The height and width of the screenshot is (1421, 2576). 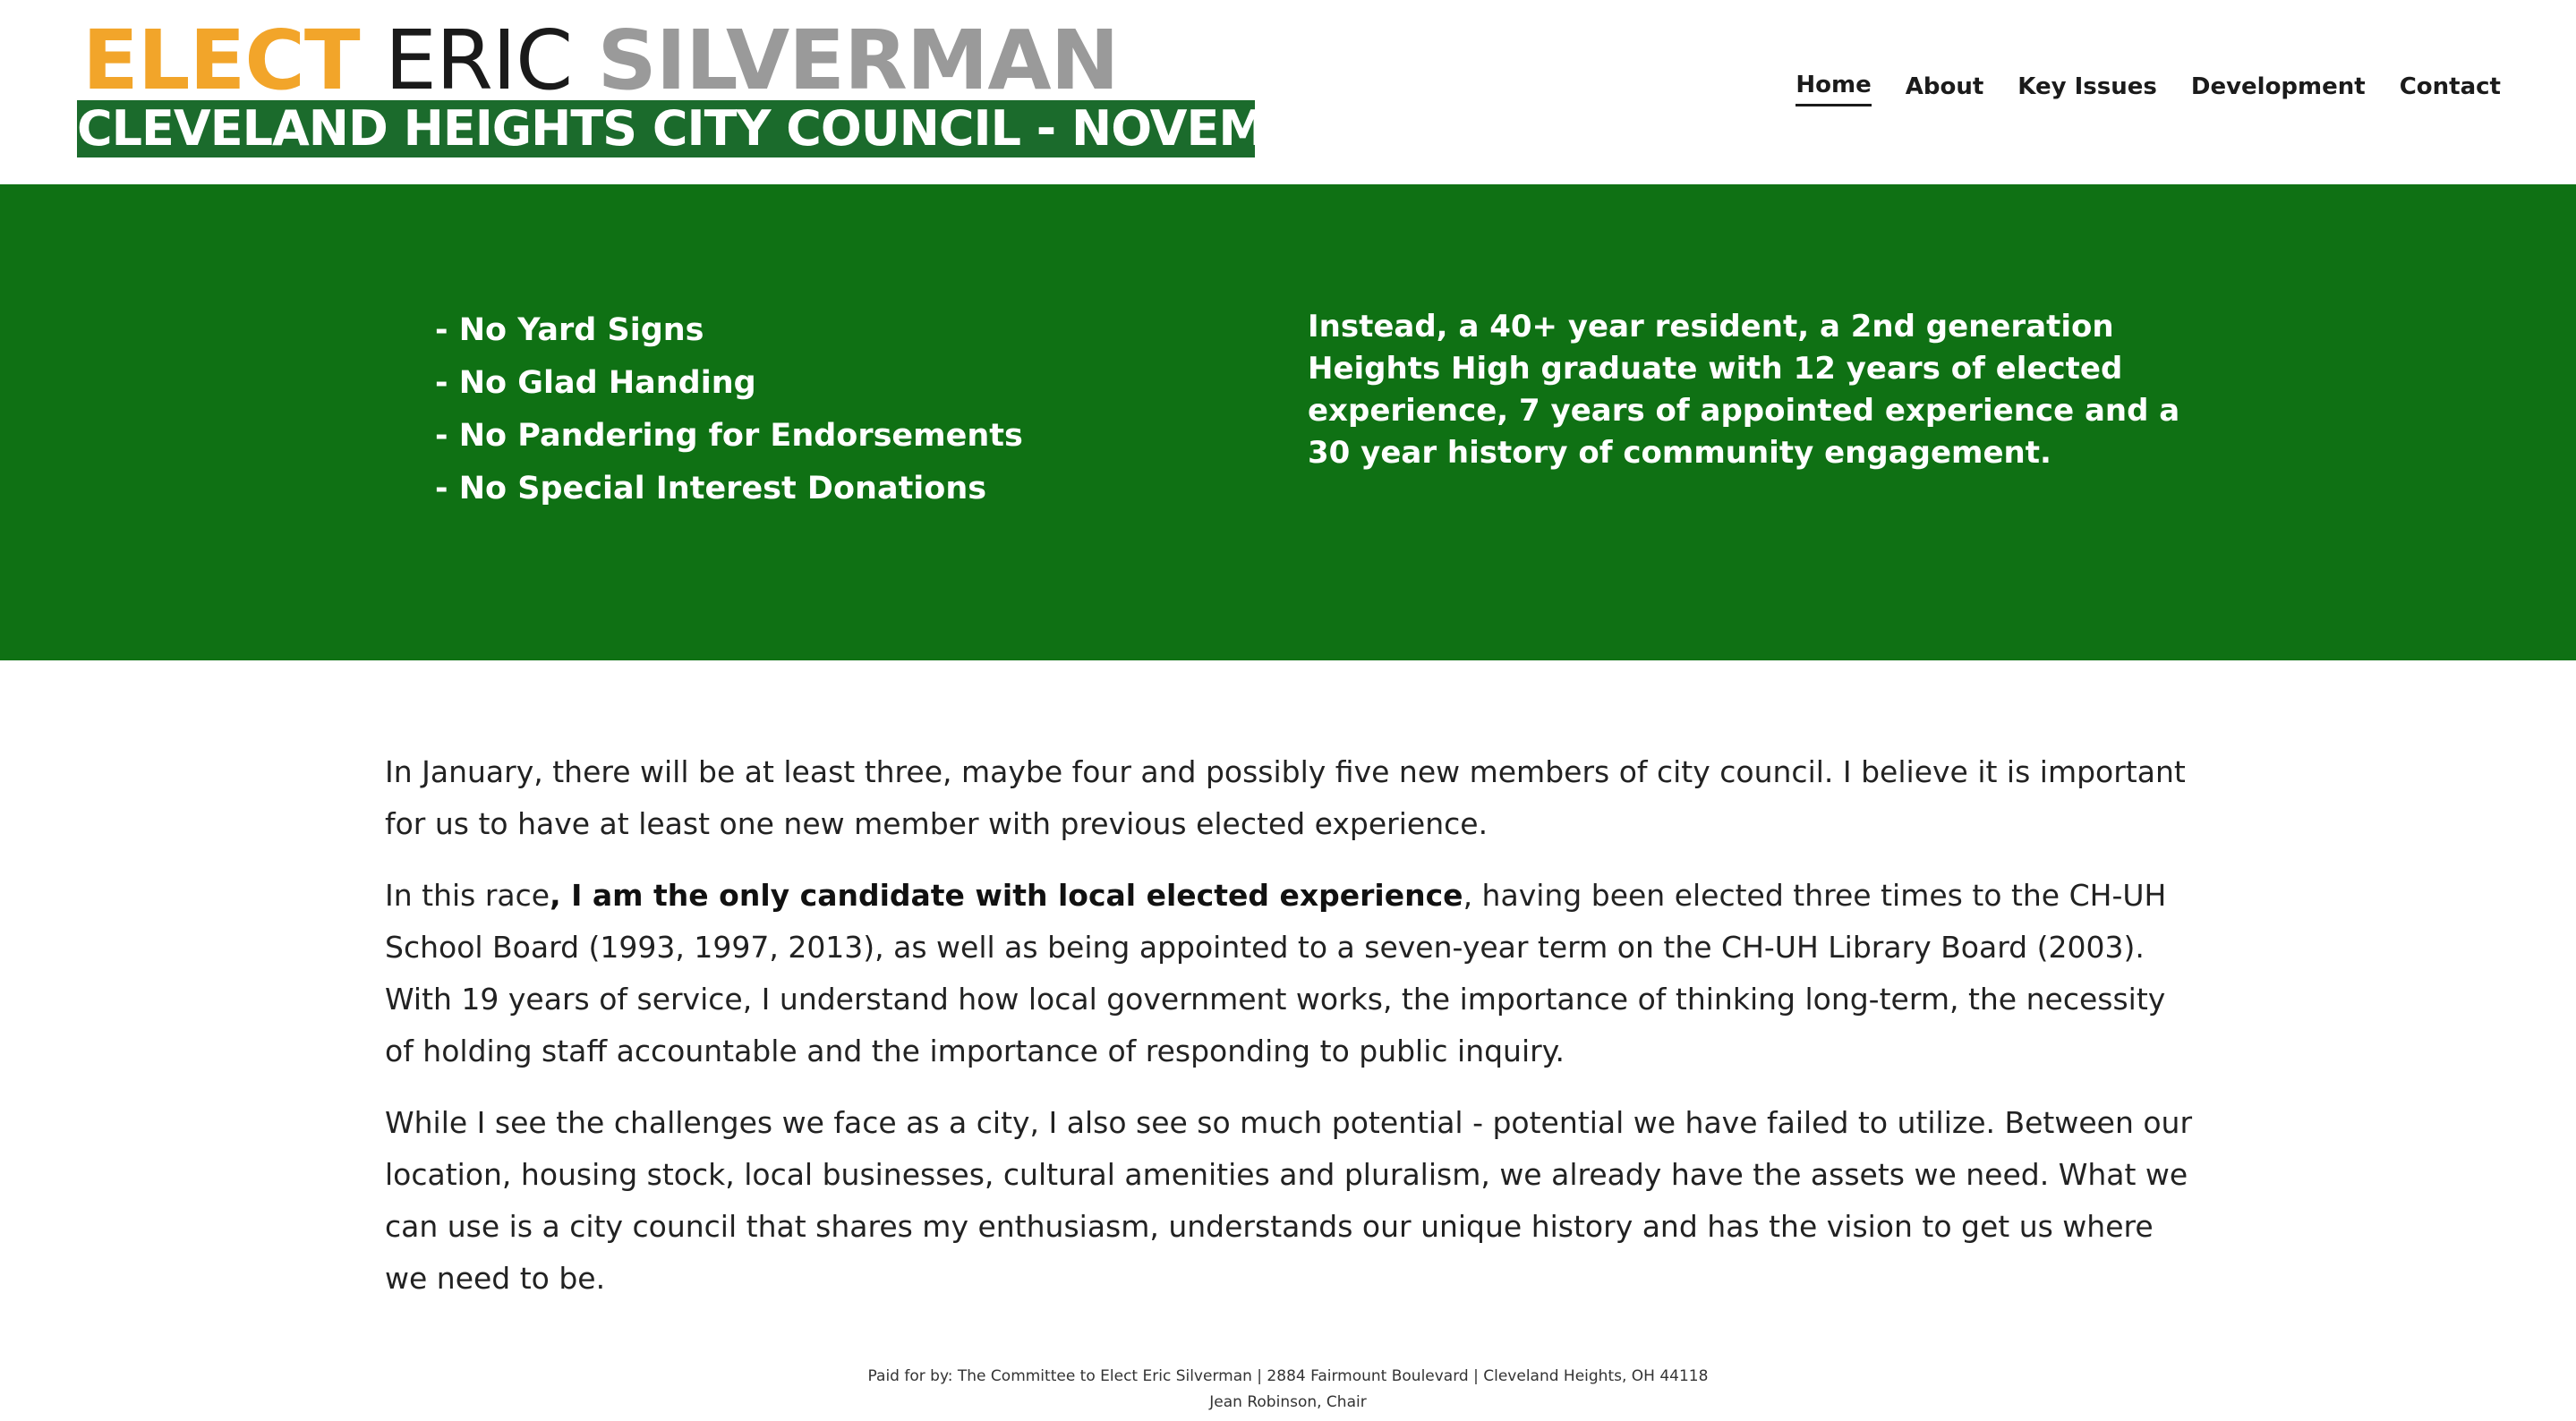 What do you see at coordinates (1834, 89) in the screenshot?
I see `nav-item-home: Home` at bounding box center [1834, 89].